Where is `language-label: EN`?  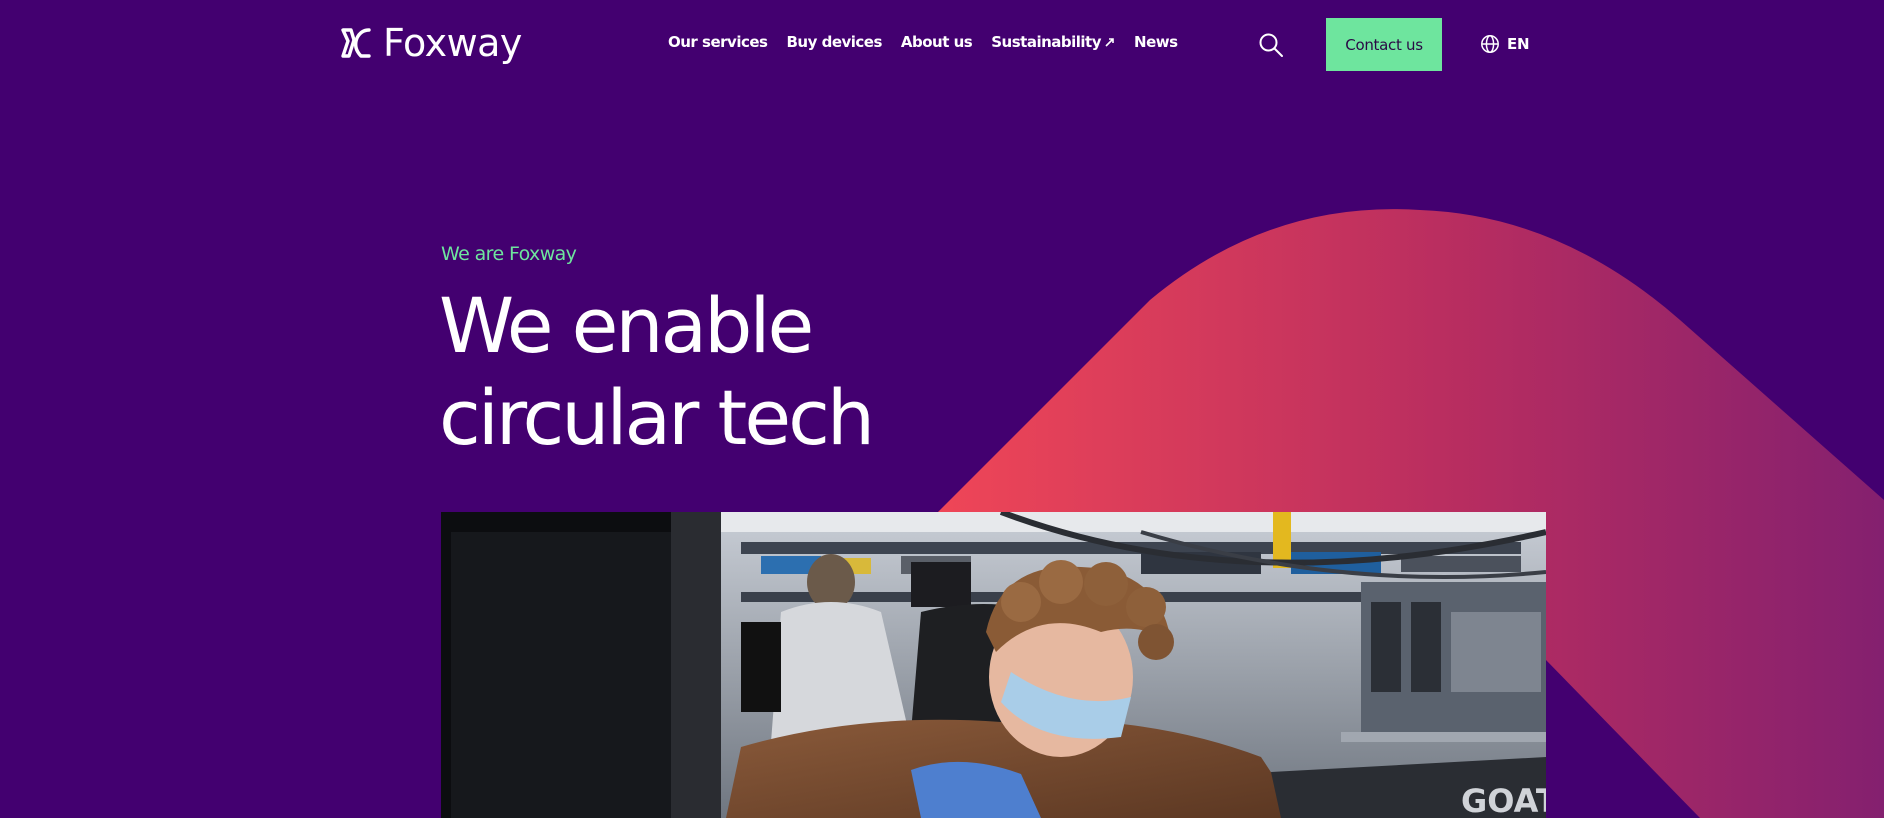
language-label: EN is located at coordinates (1518, 44).